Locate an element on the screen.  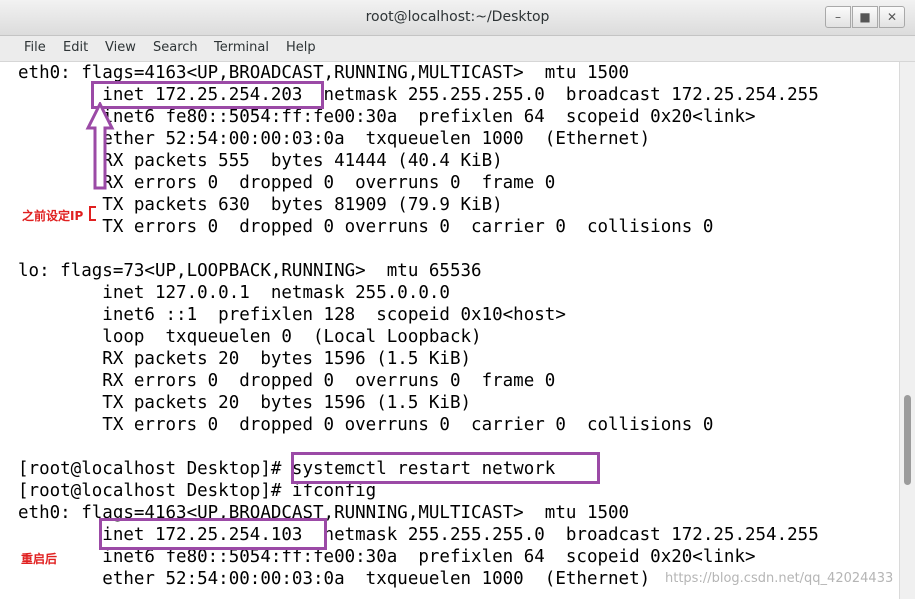
minimize-button: – is located at coordinates (838, 17).